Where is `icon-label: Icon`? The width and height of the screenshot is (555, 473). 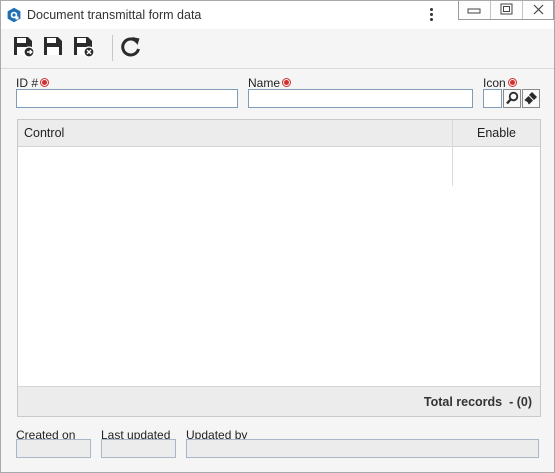 icon-label: Icon is located at coordinates (500, 83).